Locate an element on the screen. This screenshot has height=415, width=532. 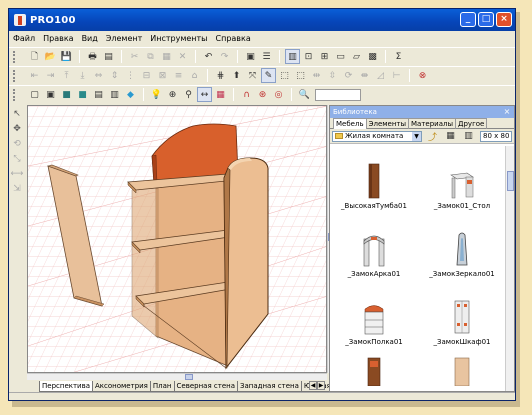
zoom-icon: 🔍 is located at coordinates (304, 94).